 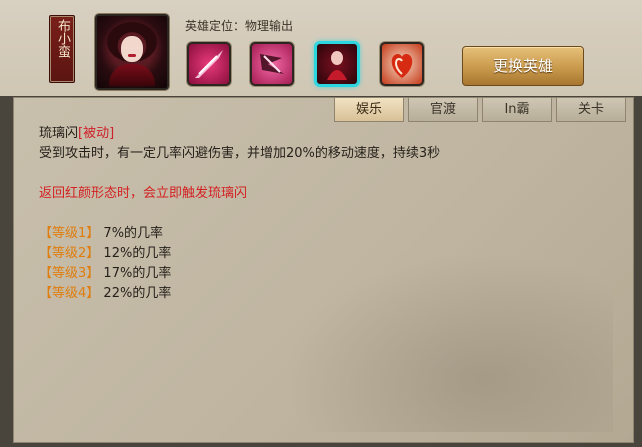 What do you see at coordinates (591, 110) in the screenshot?
I see `tab-stage: 关卡` at bounding box center [591, 110].